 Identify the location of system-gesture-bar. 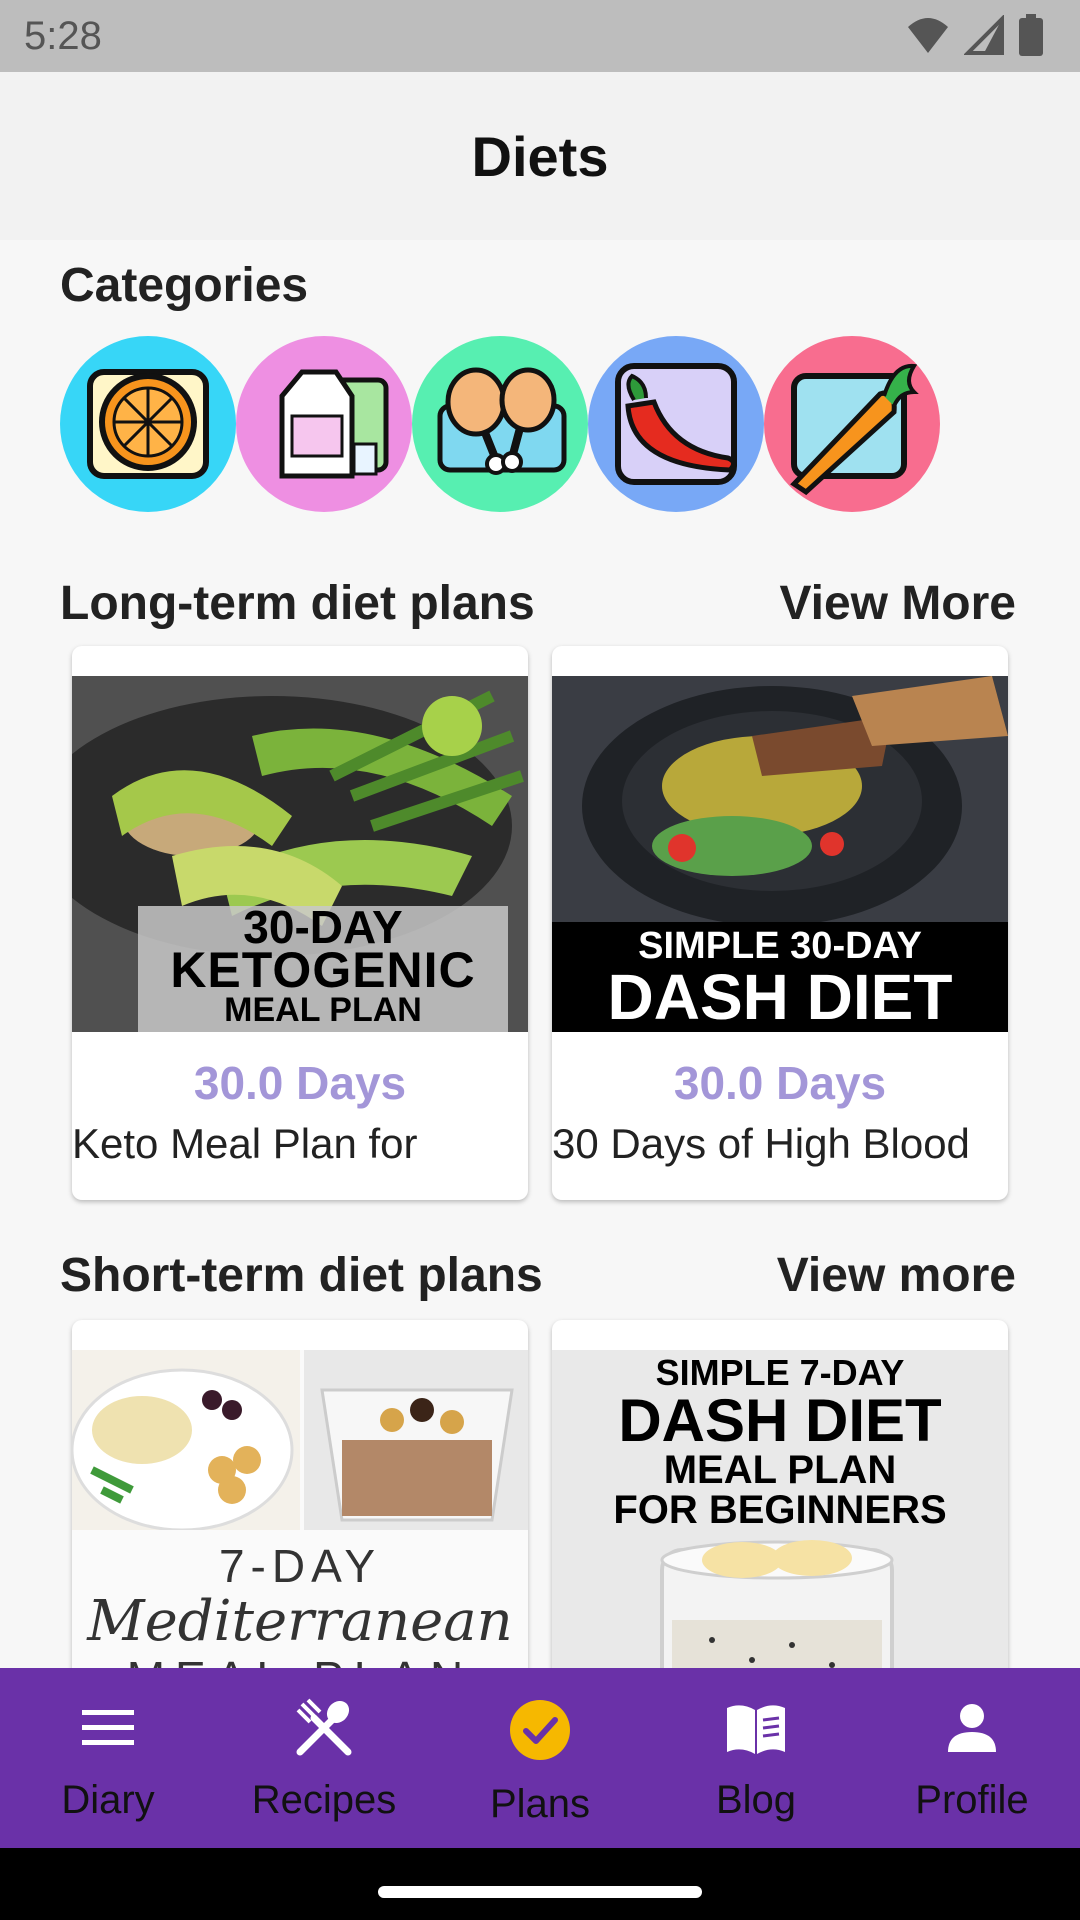
(540, 1884).